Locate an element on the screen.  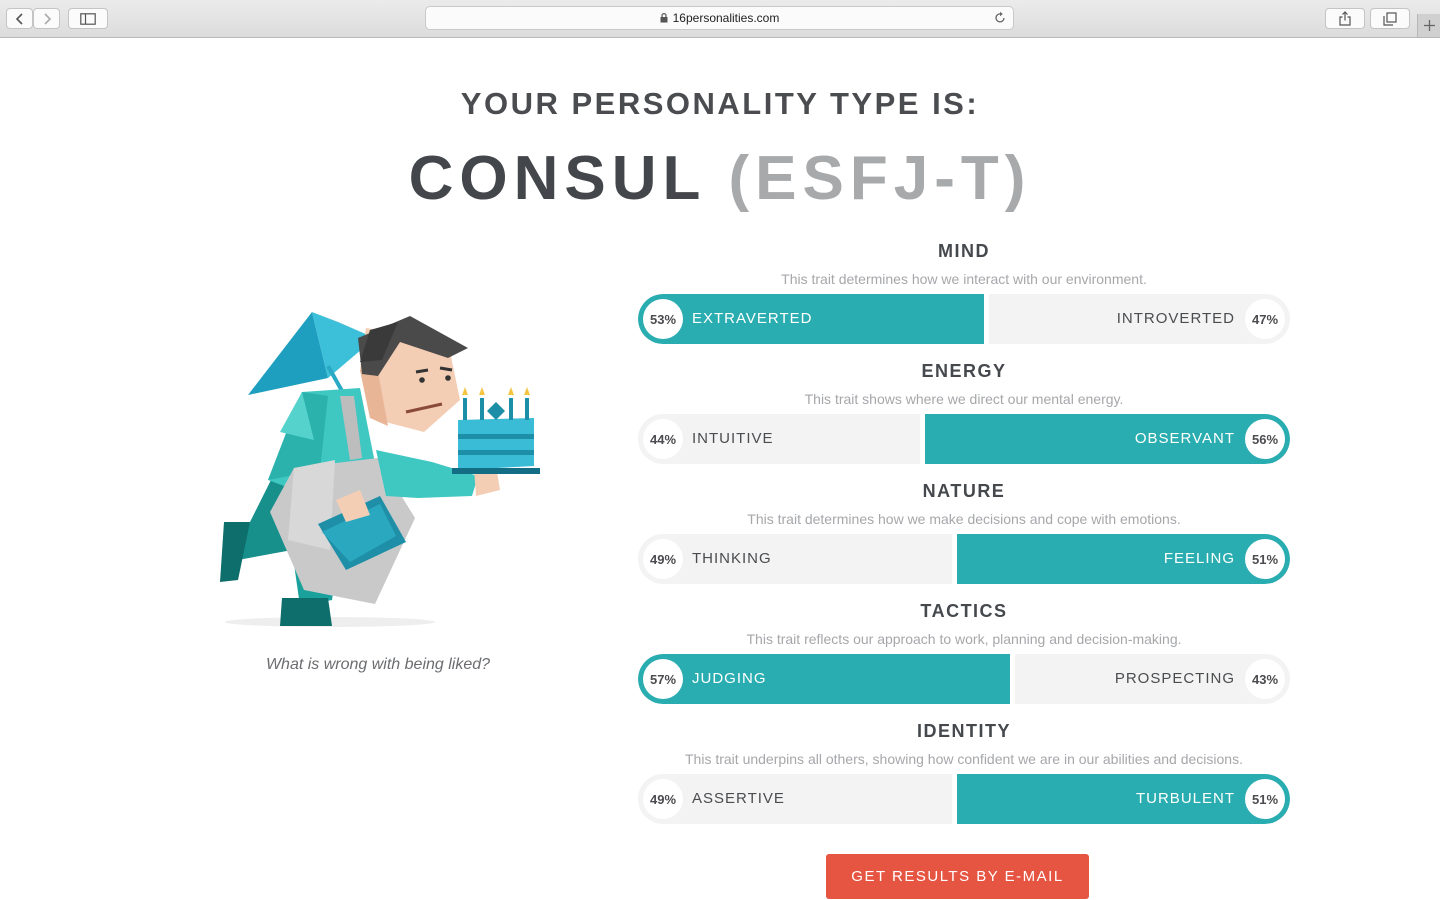
share-button is located at coordinates (1345, 18).